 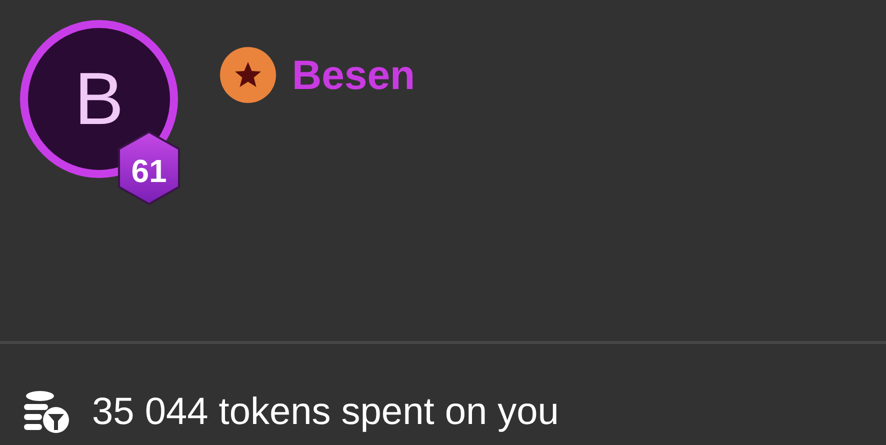 I want to click on coins-icon, so click(x=46, y=412).